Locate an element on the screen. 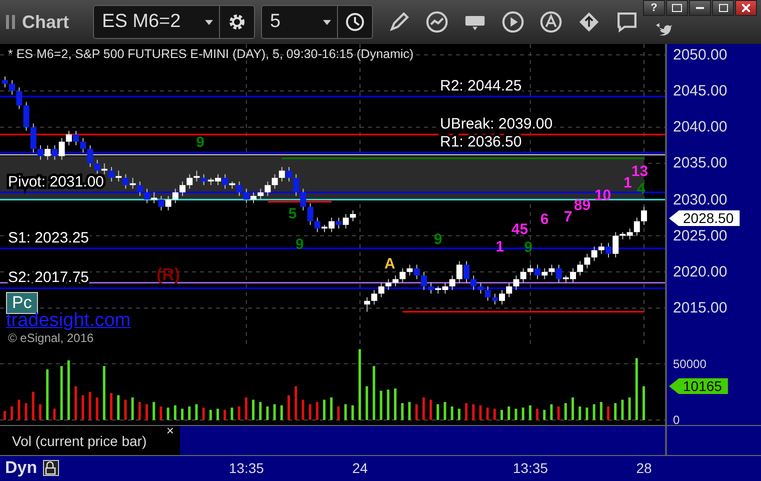 This screenshot has width=761, height=481. count-marker: 6 is located at coordinates (544, 219).